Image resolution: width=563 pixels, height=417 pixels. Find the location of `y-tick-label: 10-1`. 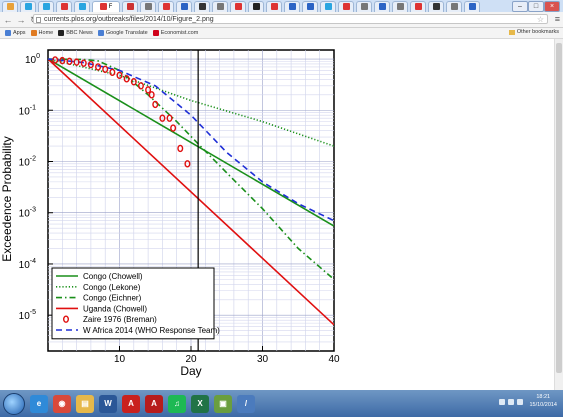

y-tick-label: 10-1 is located at coordinates (27, 110).